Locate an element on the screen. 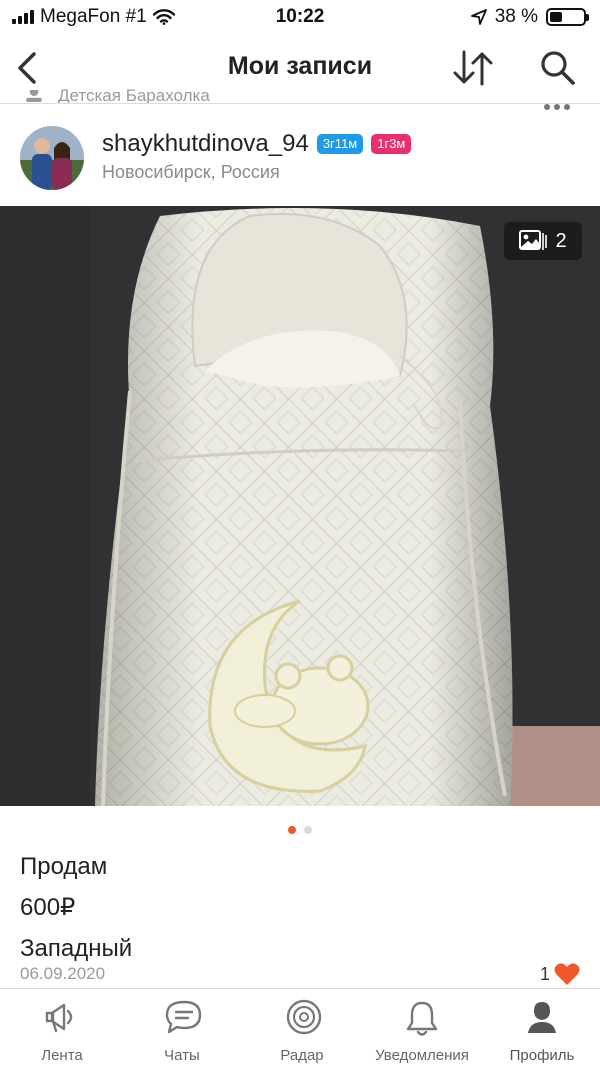 The image size is (600, 1066). tab-bar: Лента Чаты Радар Уведомления Профиль is located at coordinates (300, 1027).